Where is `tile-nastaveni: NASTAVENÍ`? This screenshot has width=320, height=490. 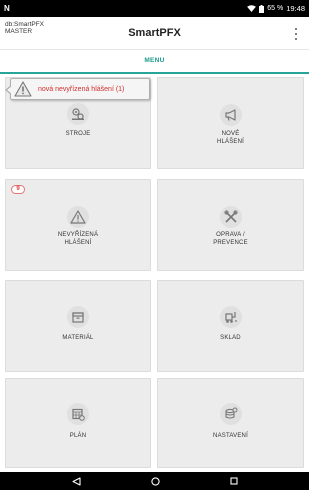 tile-nastaveni: NASTAVENÍ is located at coordinates (230, 423).